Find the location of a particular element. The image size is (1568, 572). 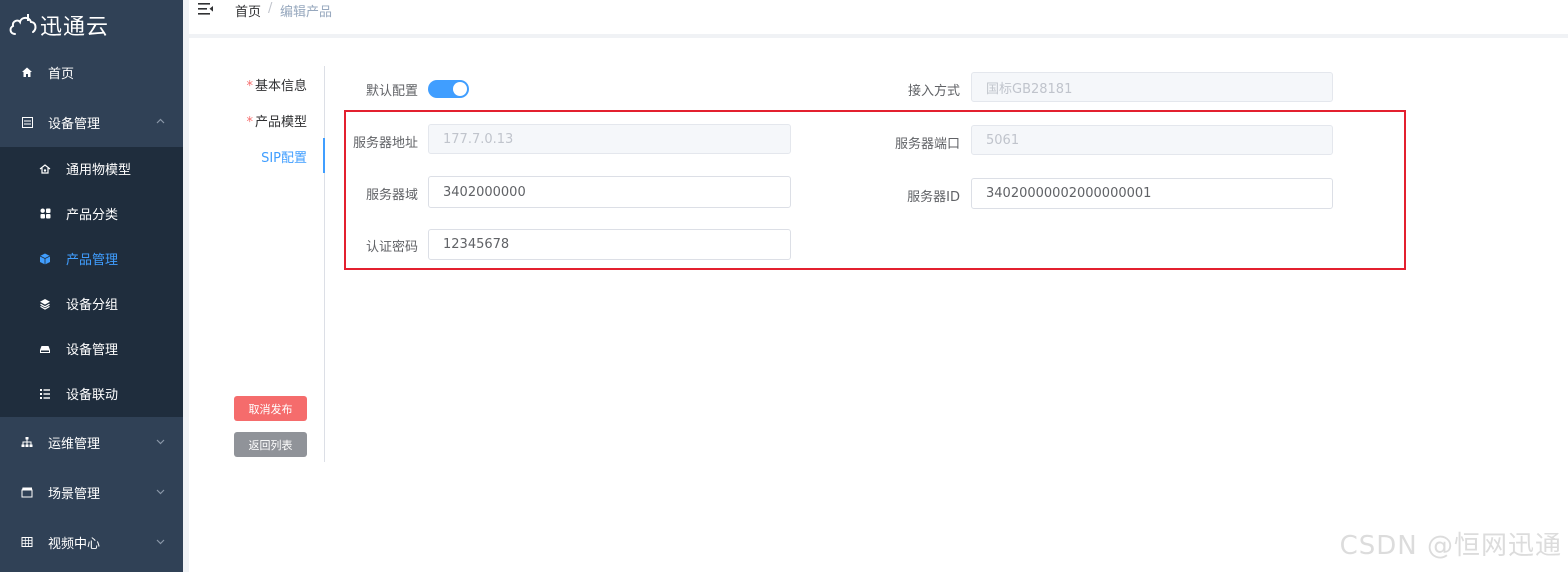

sub-item-product-management: 产品管理 is located at coordinates (91, 258).